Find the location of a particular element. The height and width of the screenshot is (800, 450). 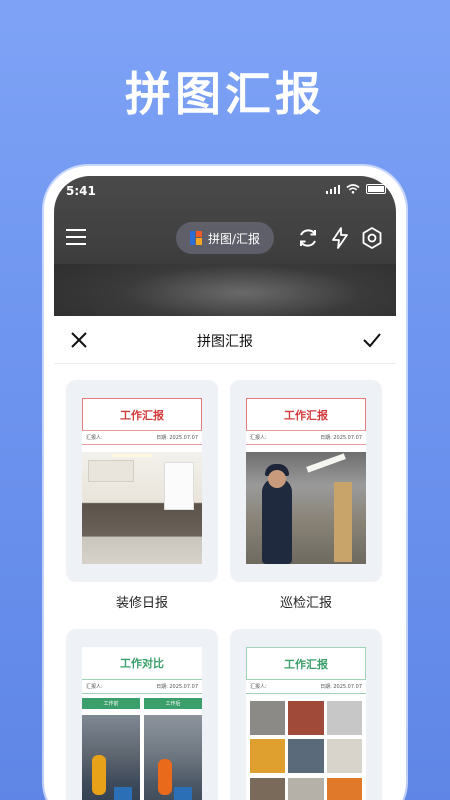

signal-icon is located at coordinates (332, 189).